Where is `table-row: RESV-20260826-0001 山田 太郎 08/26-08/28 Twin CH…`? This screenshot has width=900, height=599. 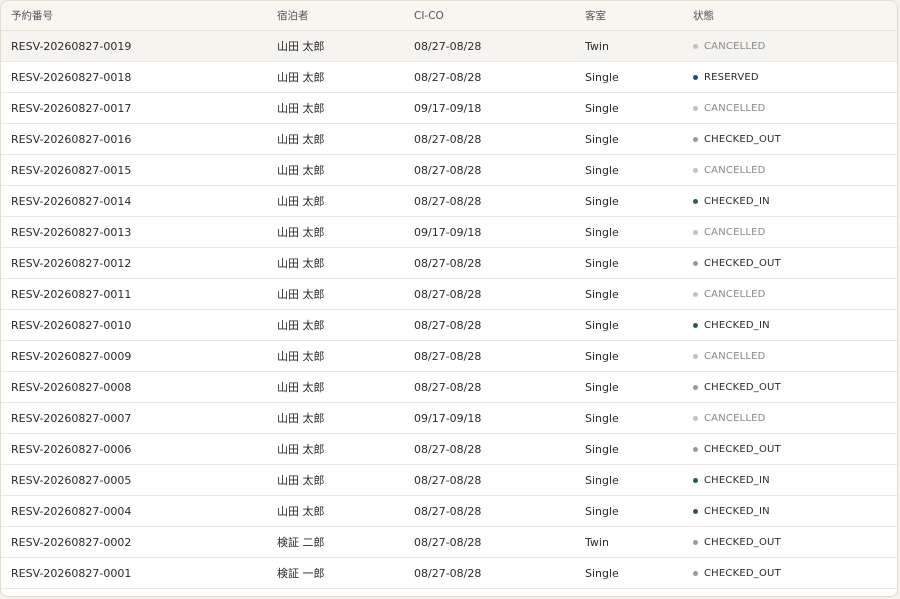 table-row: RESV-20260826-0001 山田 太郎 08/26-08/28 Twin CH… is located at coordinates (449, 592).